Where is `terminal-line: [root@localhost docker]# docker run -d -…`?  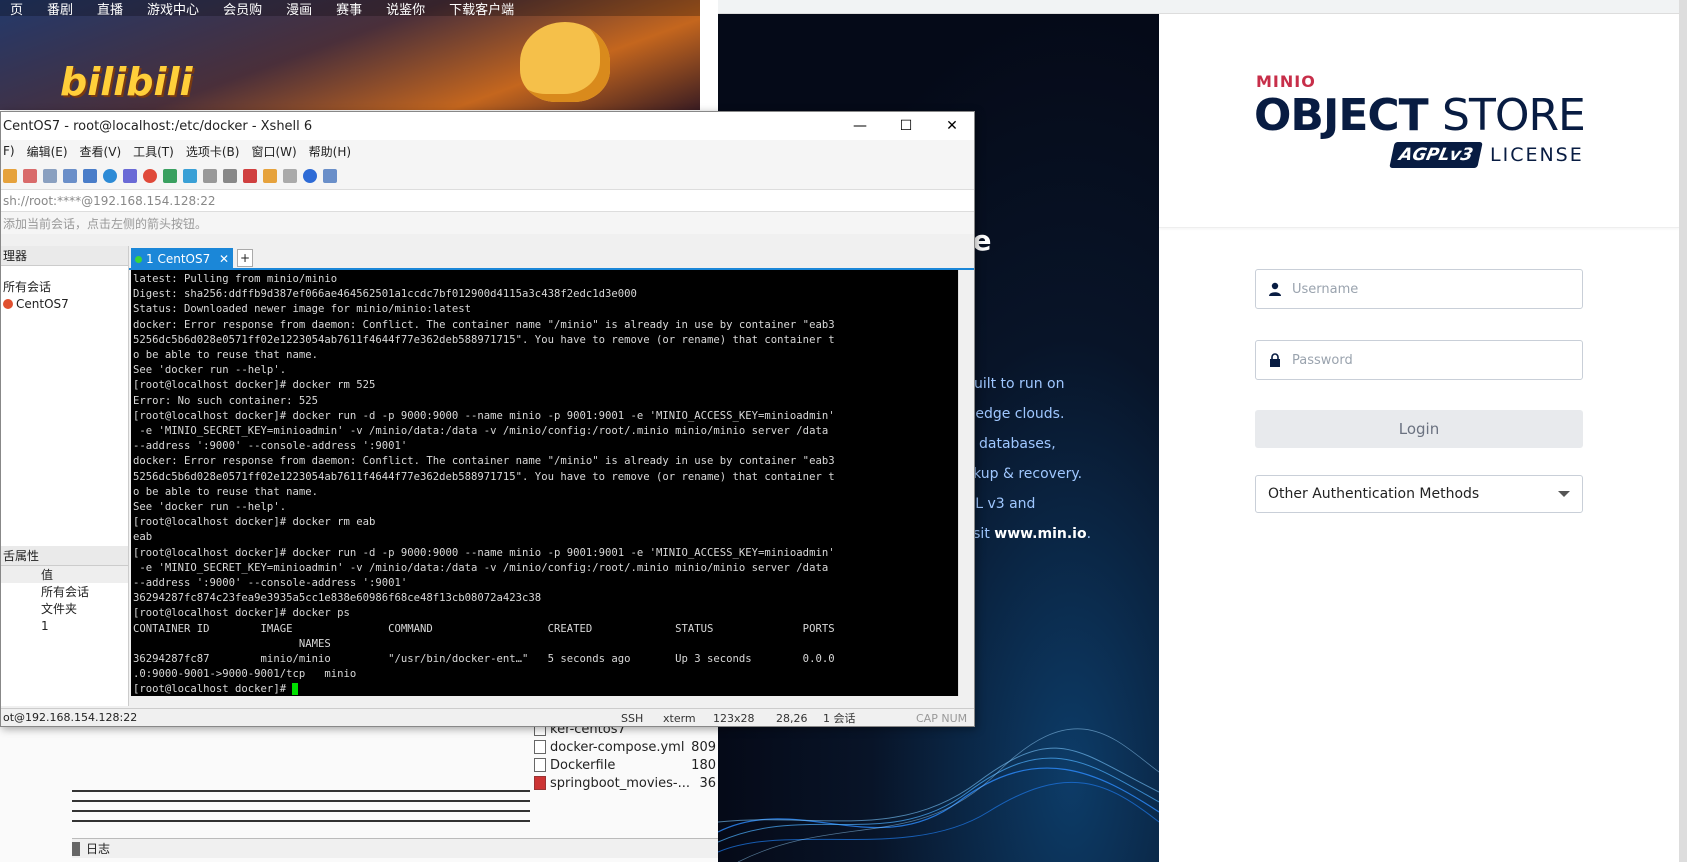 terminal-line: [root@localhost docker]# docker run -d -… is located at coordinates (484, 415).